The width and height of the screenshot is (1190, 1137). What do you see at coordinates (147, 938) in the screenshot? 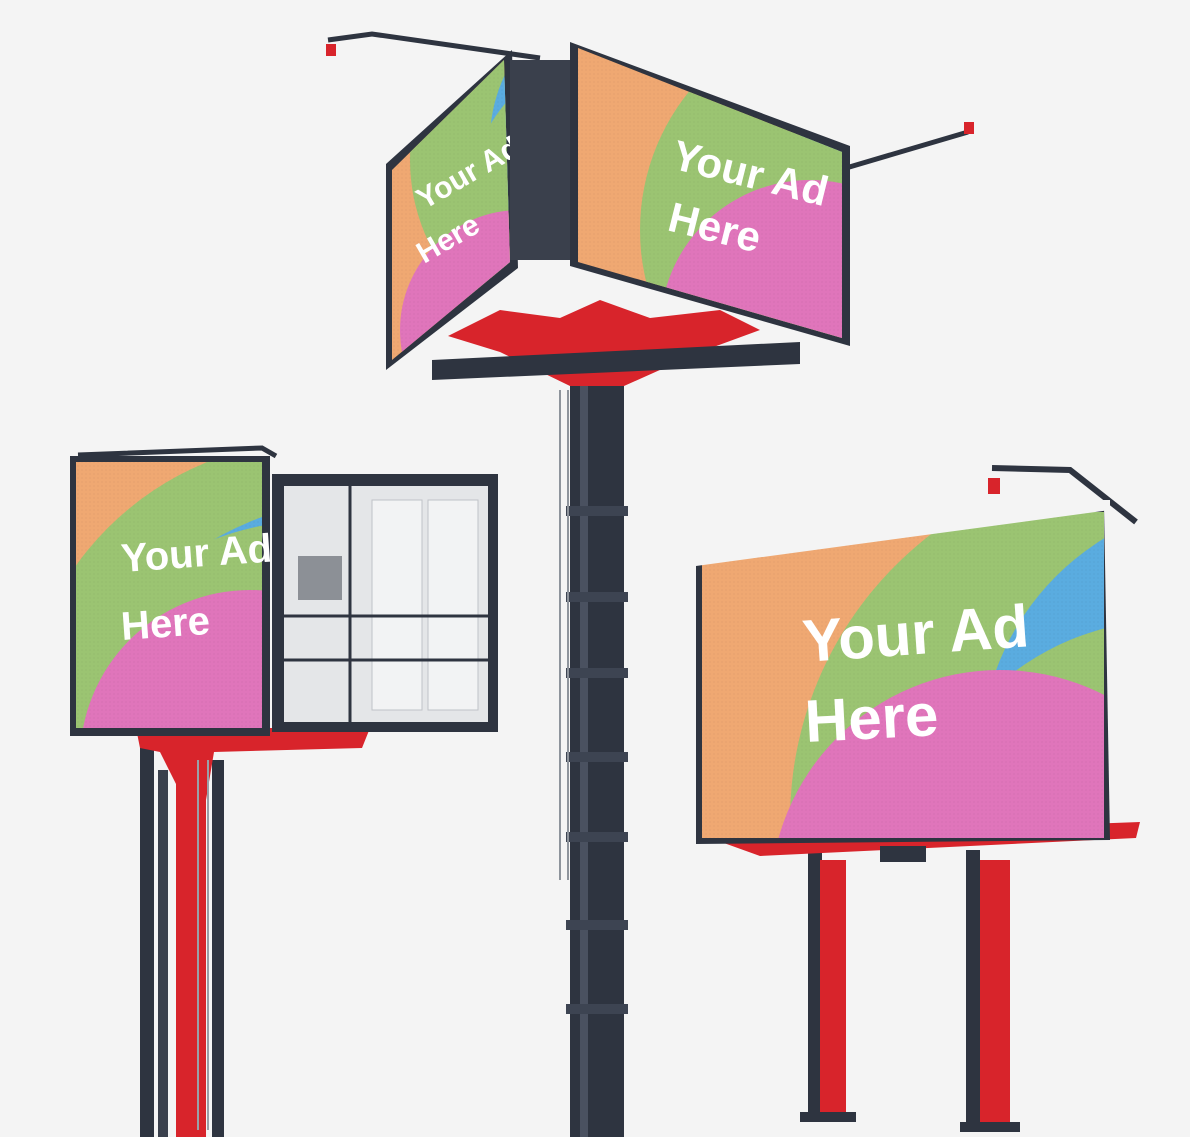
I see `left-leg-dark-outer` at bounding box center [147, 938].